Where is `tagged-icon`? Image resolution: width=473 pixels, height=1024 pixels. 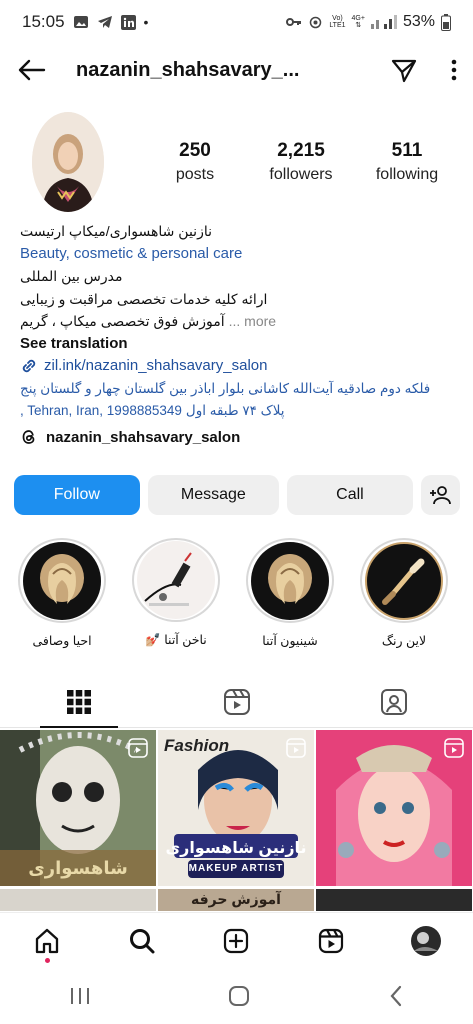 tagged-icon is located at coordinates (394, 701).